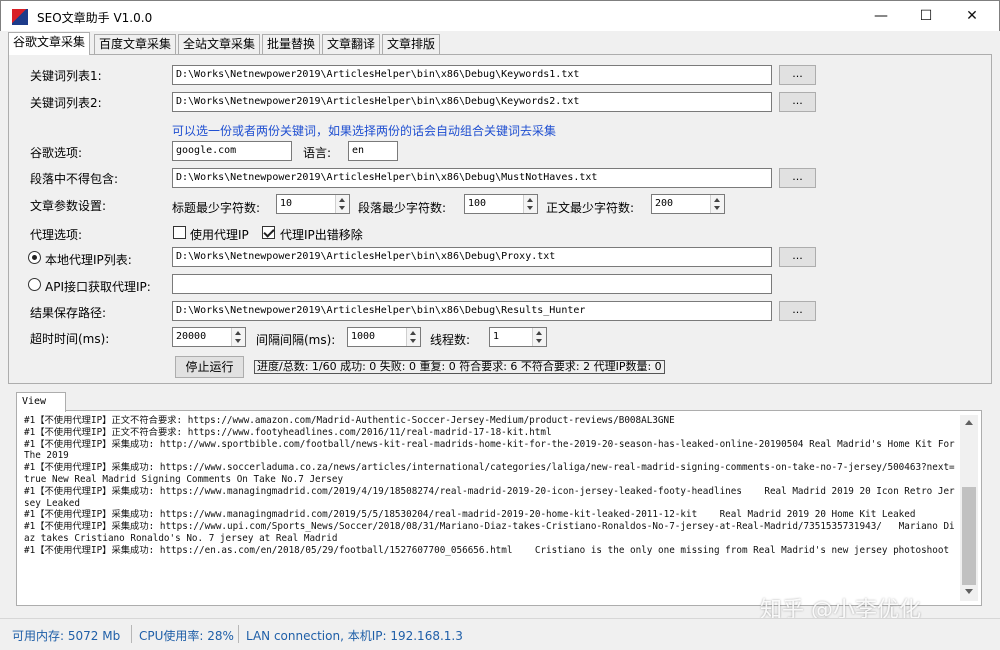  Describe the element at coordinates (49, 43) in the screenshot. I see `tab-google-collect: 谷歌文章采集` at that location.